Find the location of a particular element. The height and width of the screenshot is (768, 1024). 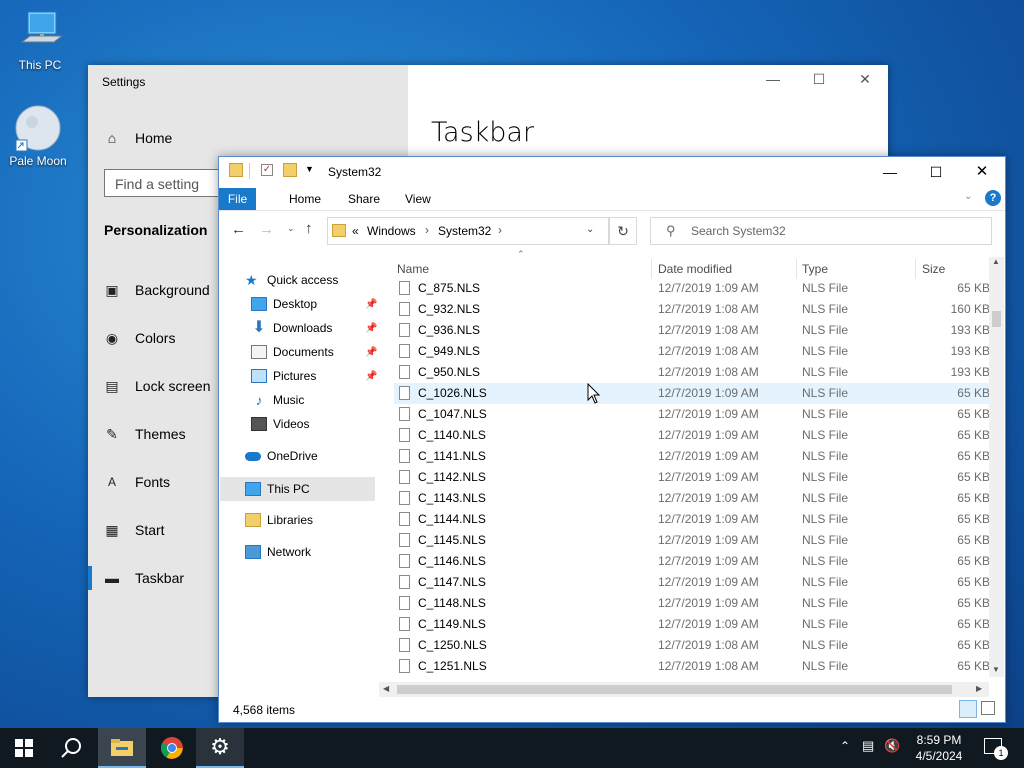

column-name: Name is located at coordinates (413, 269).